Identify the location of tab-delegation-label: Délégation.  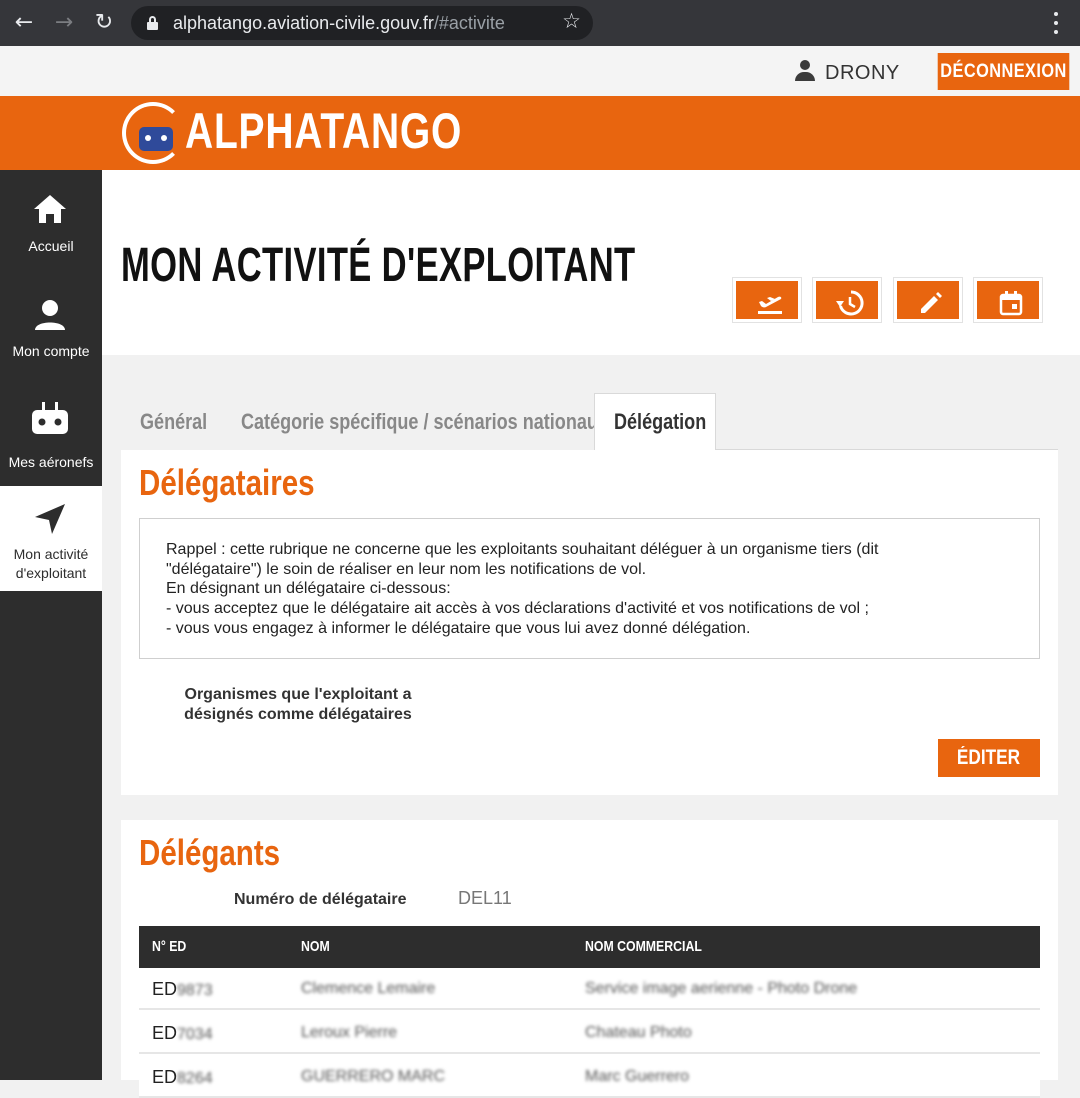
(660, 422).